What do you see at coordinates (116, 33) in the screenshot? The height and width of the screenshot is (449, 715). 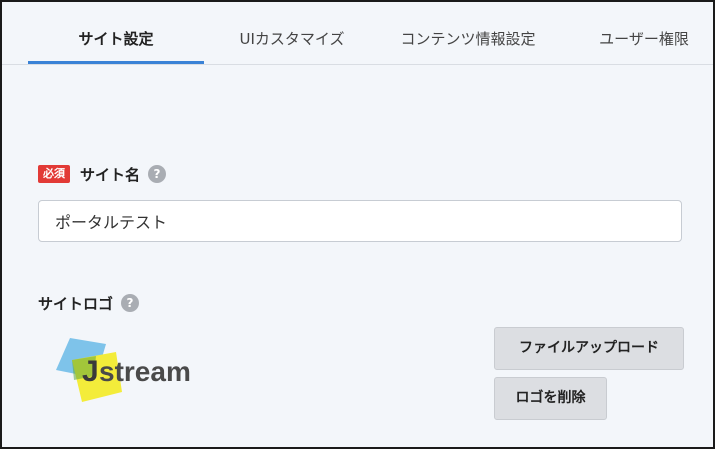 I see `tab-site-settings: サイト設定` at bounding box center [116, 33].